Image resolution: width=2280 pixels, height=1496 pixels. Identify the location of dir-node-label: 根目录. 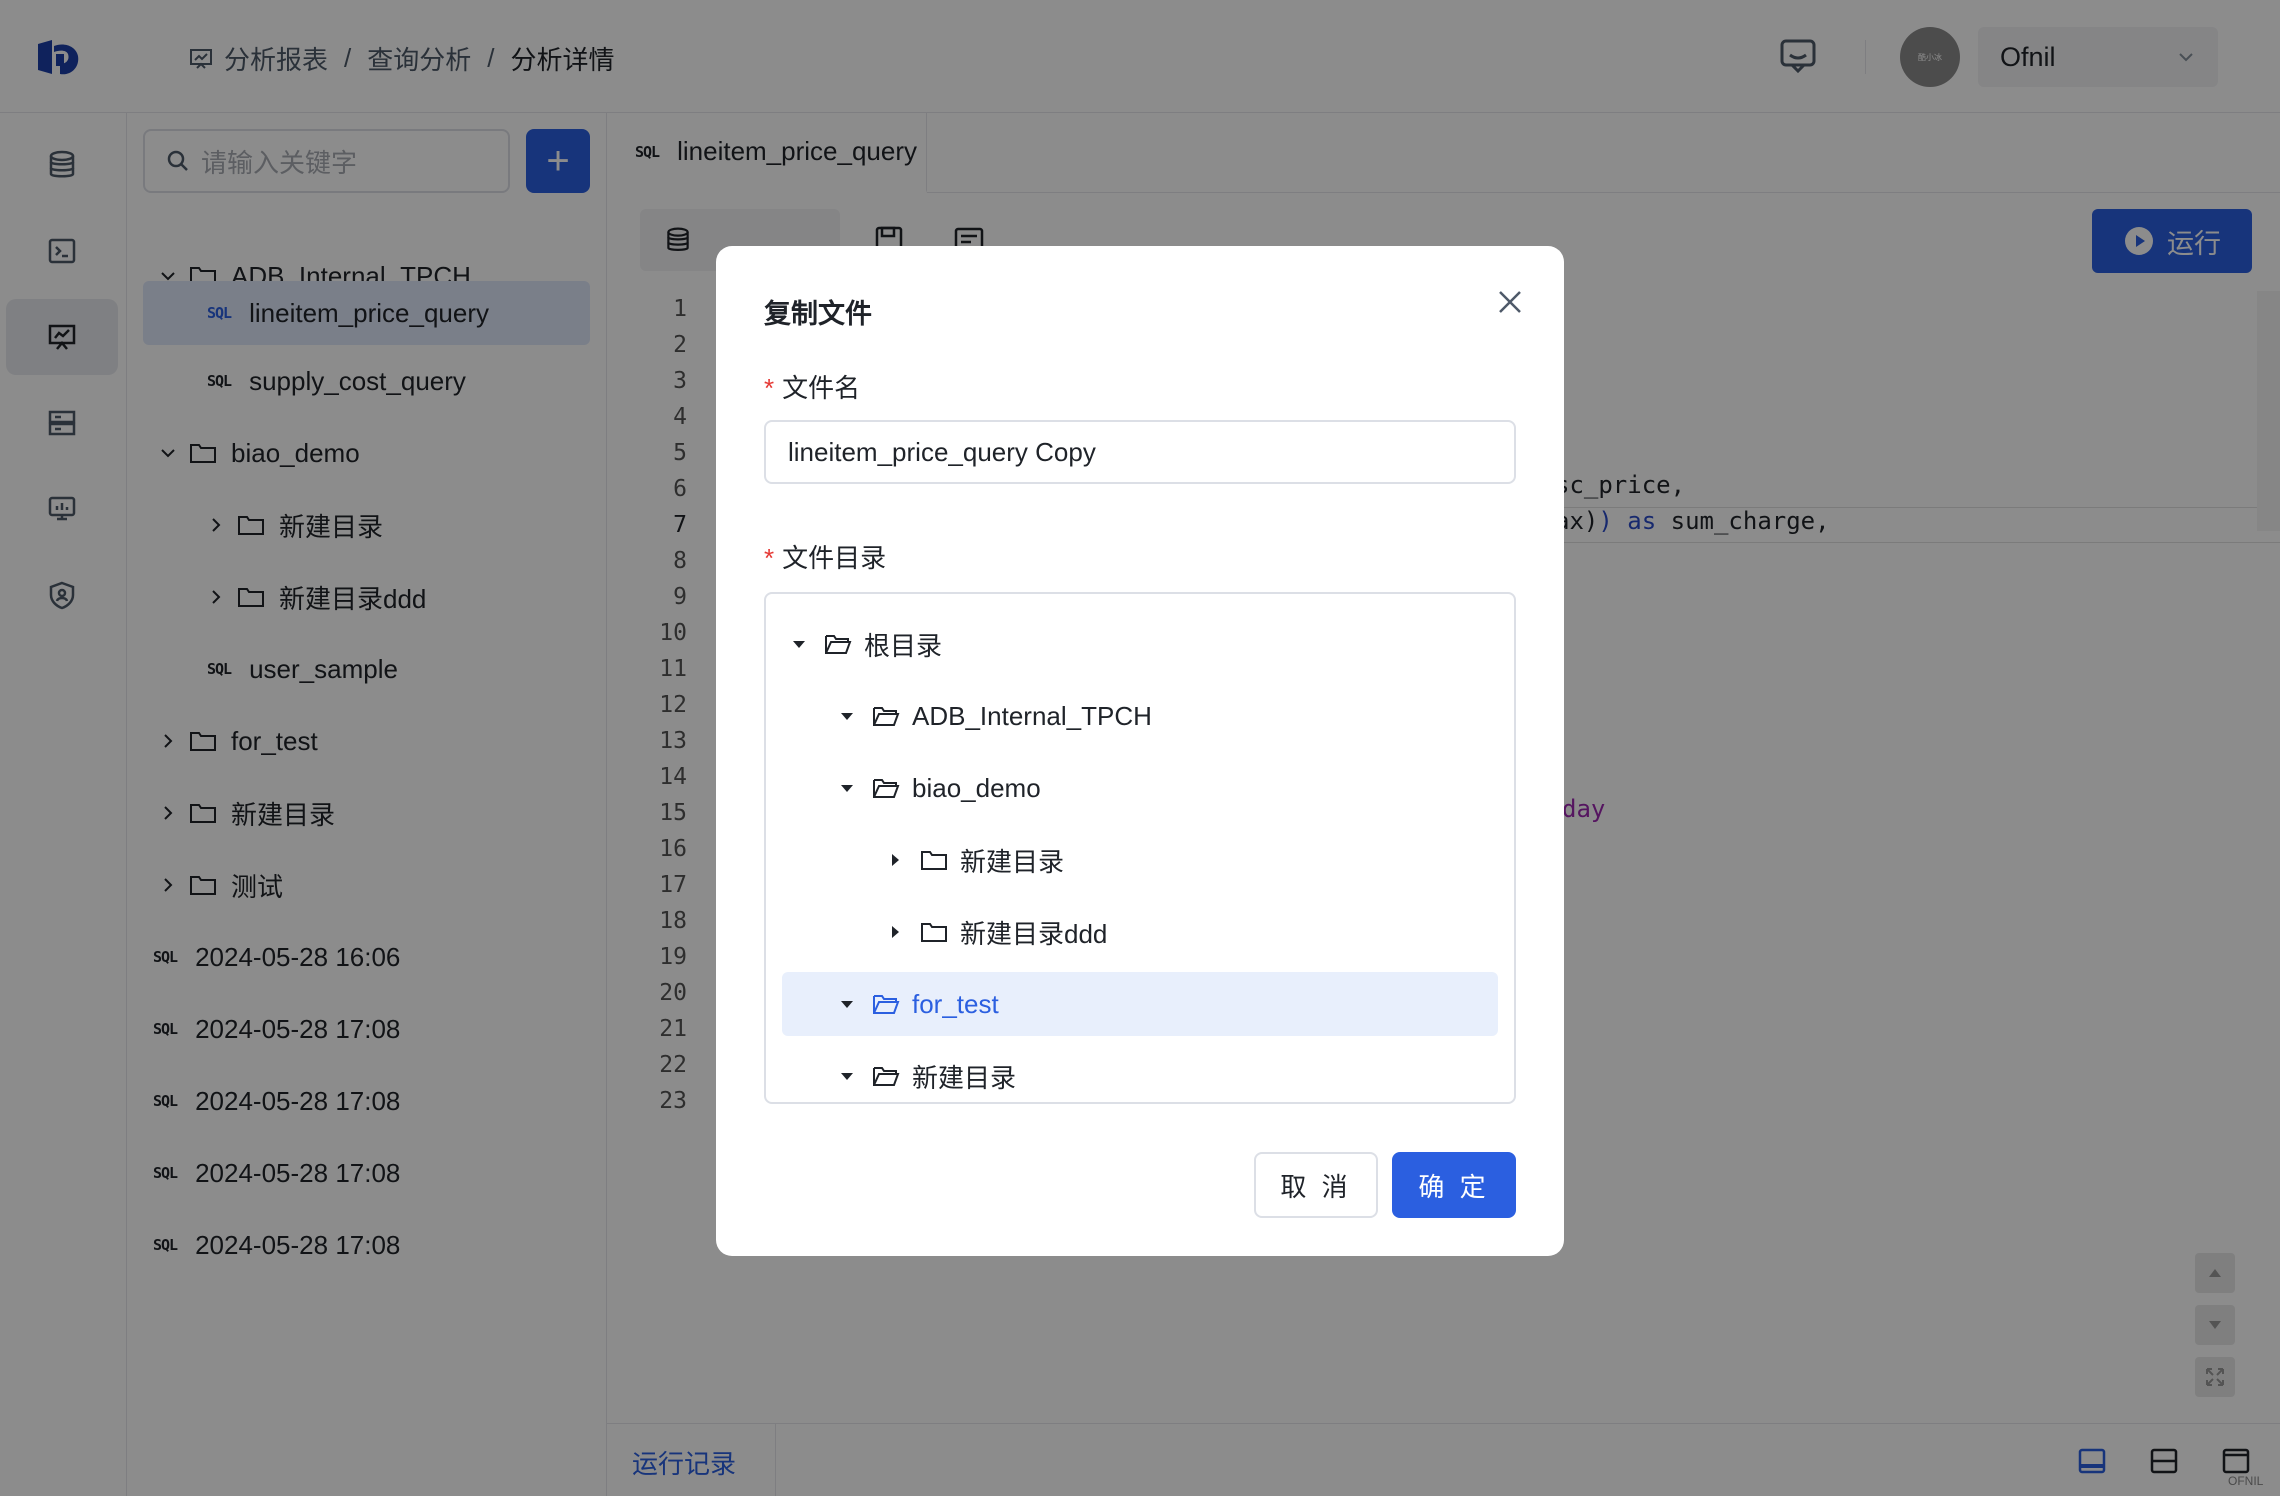
(903, 645).